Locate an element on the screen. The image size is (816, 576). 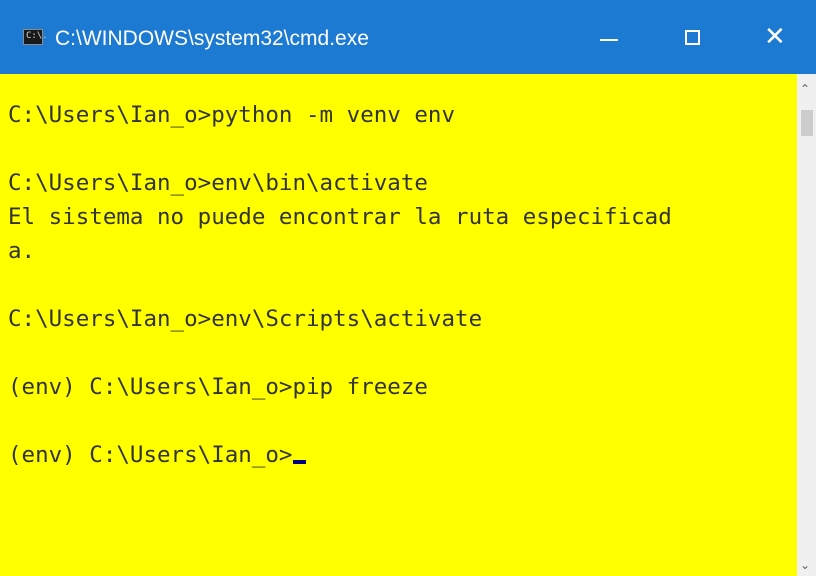
maximize-icon is located at coordinates (692, 37).